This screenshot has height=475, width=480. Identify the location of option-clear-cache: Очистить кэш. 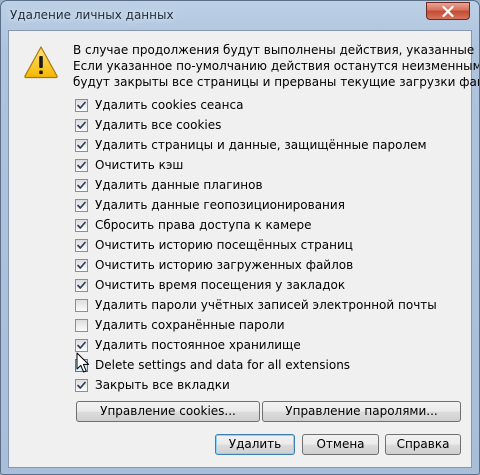
(256, 165).